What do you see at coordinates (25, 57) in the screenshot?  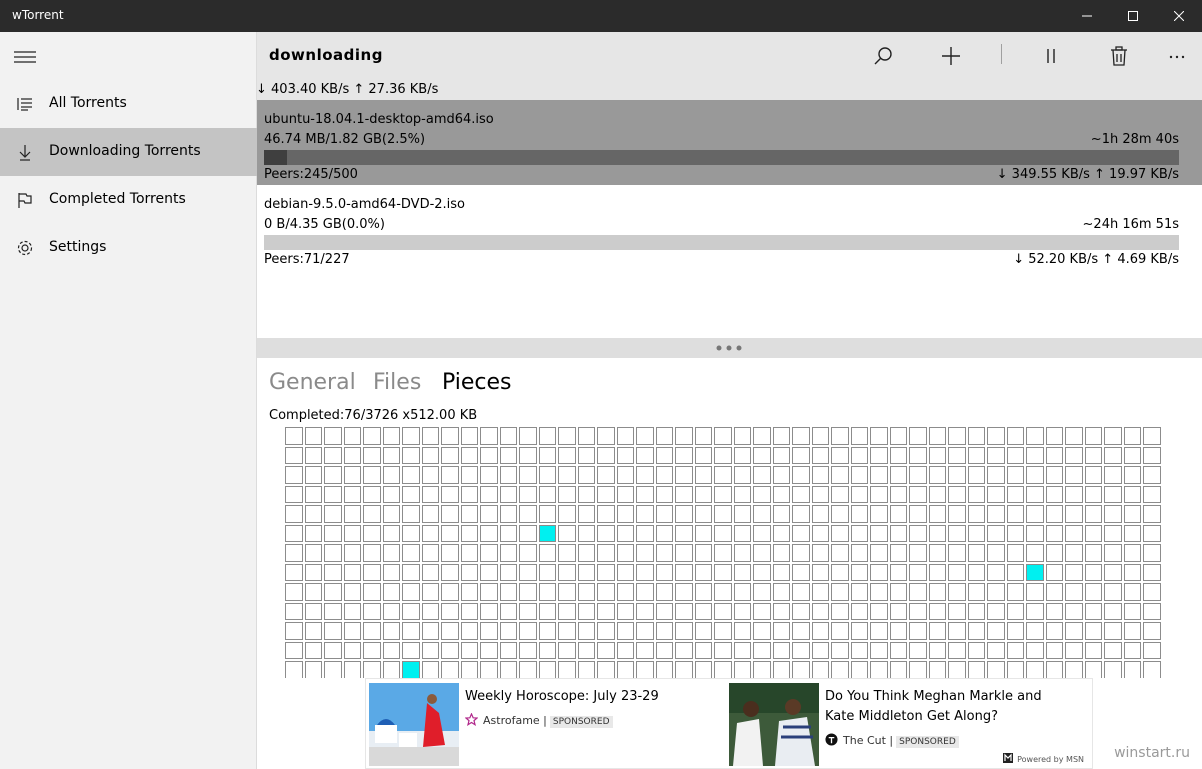 I see `hamburger-menu-button` at bounding box center [25, 57].